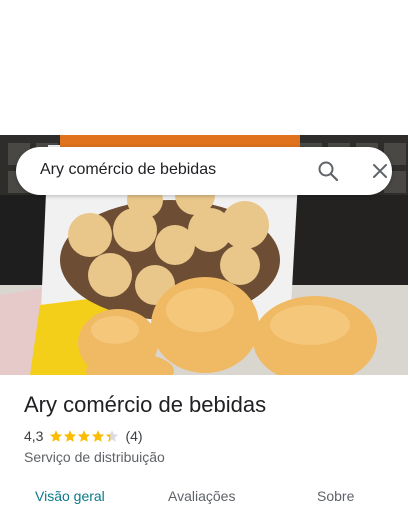 Image resolution: width=408 pixels, height=510 pixels. I want to click on tab-about: Sobre, so click(335, 496).